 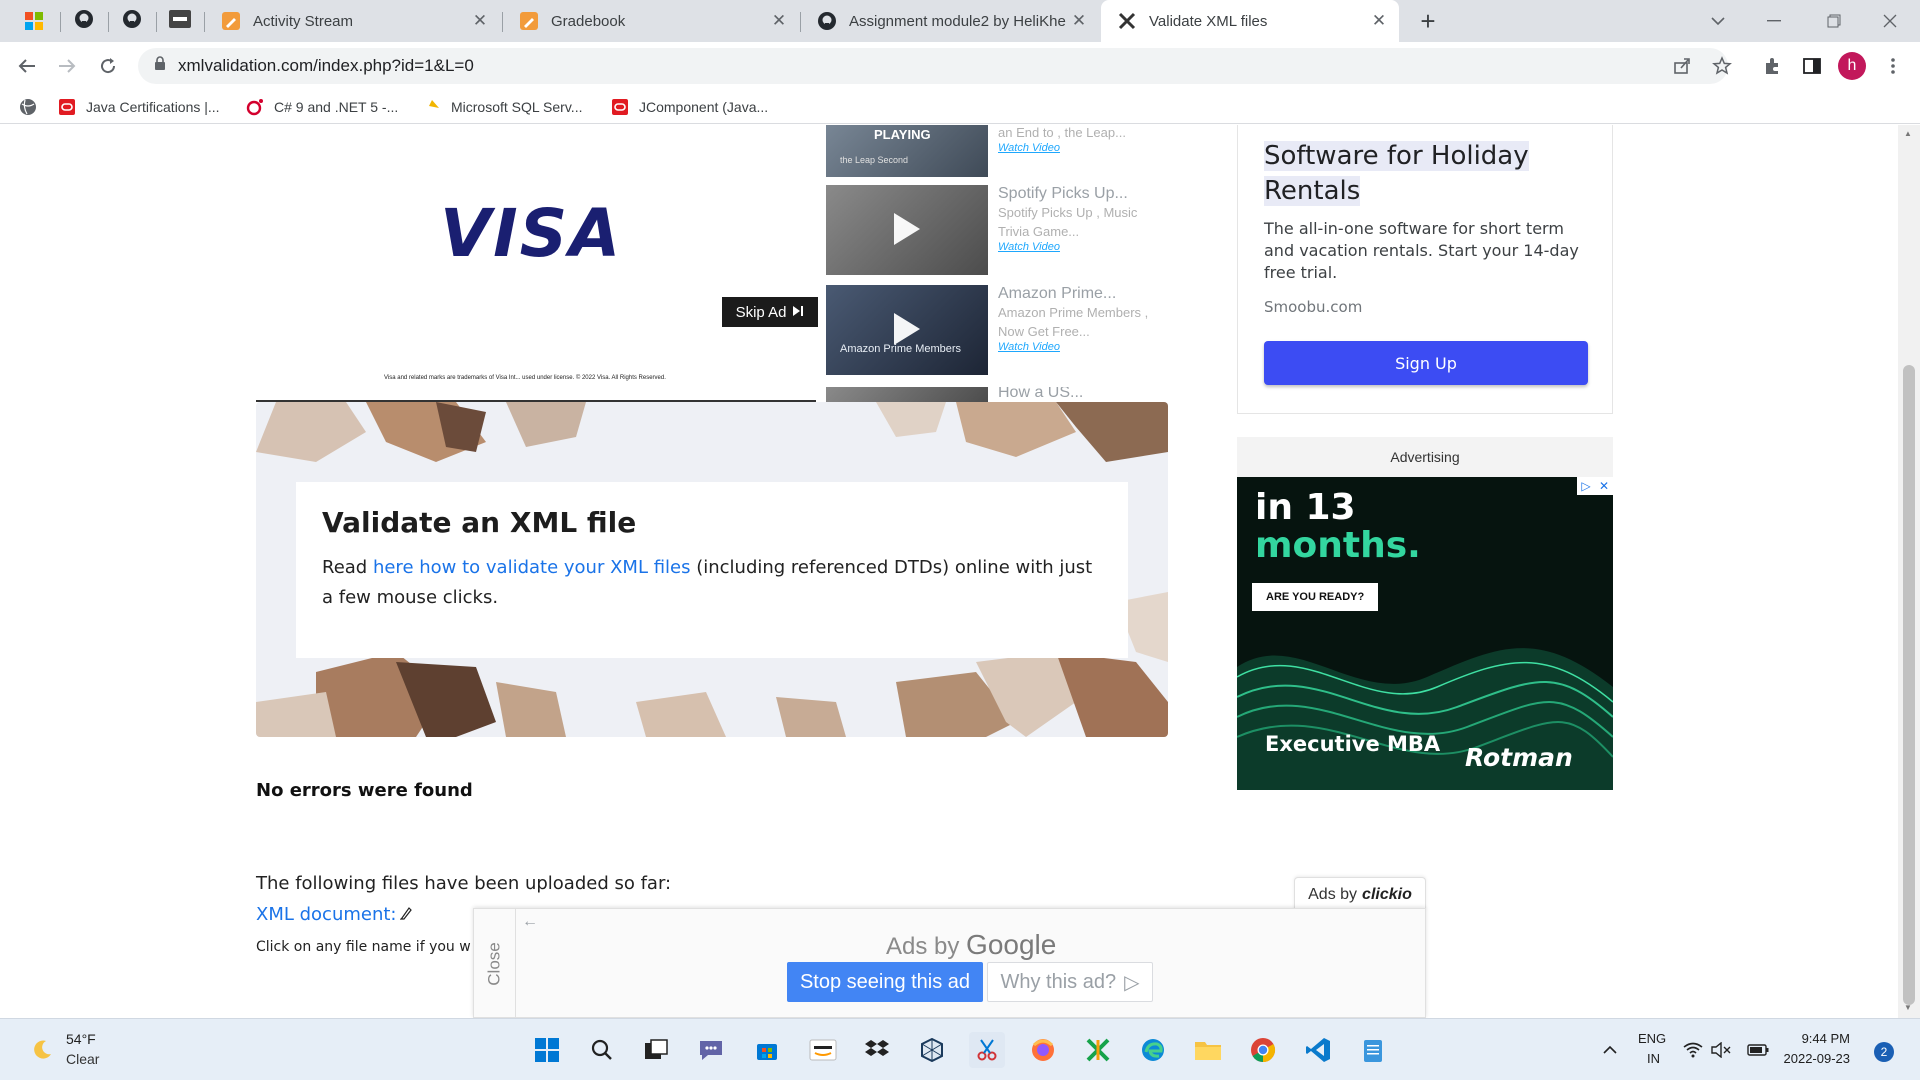 What do you see at coordinates (1852, 66) in the screenshot?
I see `profile-avatar: h` at bounding box center [1852, 66].